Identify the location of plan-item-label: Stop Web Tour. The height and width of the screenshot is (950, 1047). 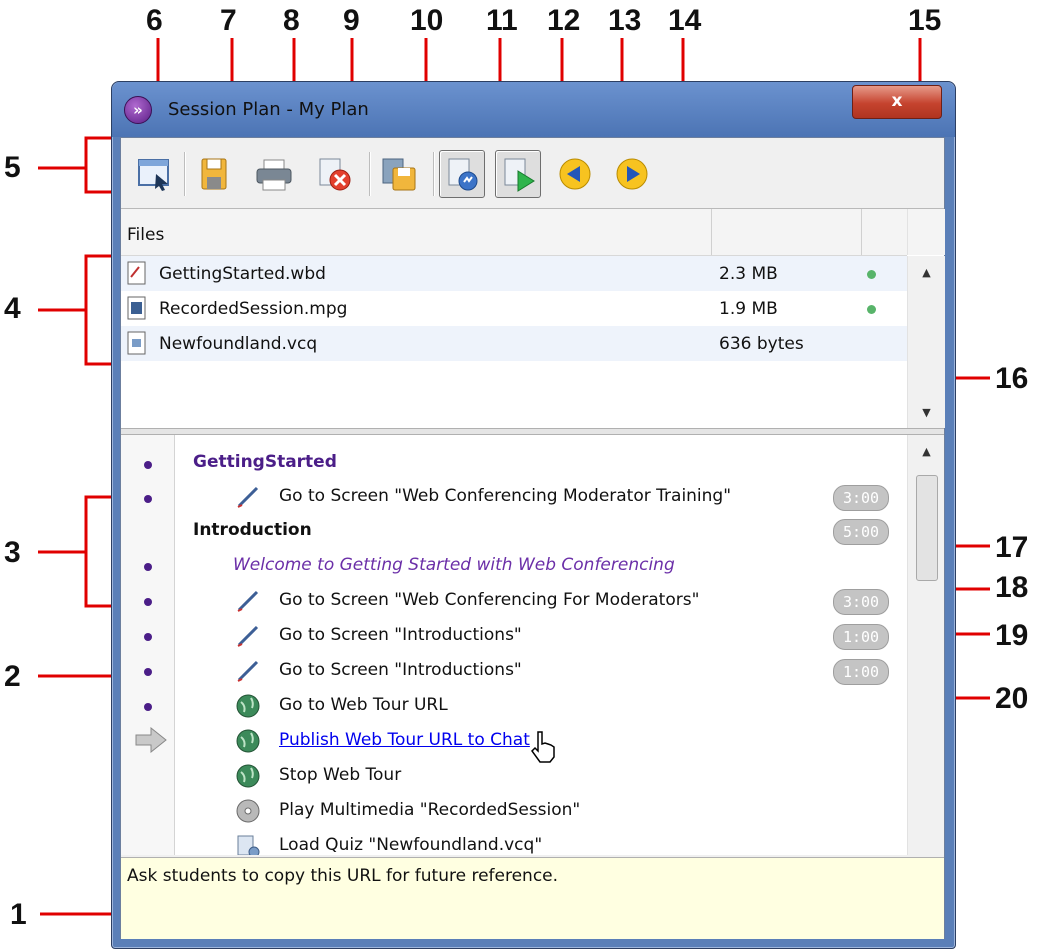
(340, 775).